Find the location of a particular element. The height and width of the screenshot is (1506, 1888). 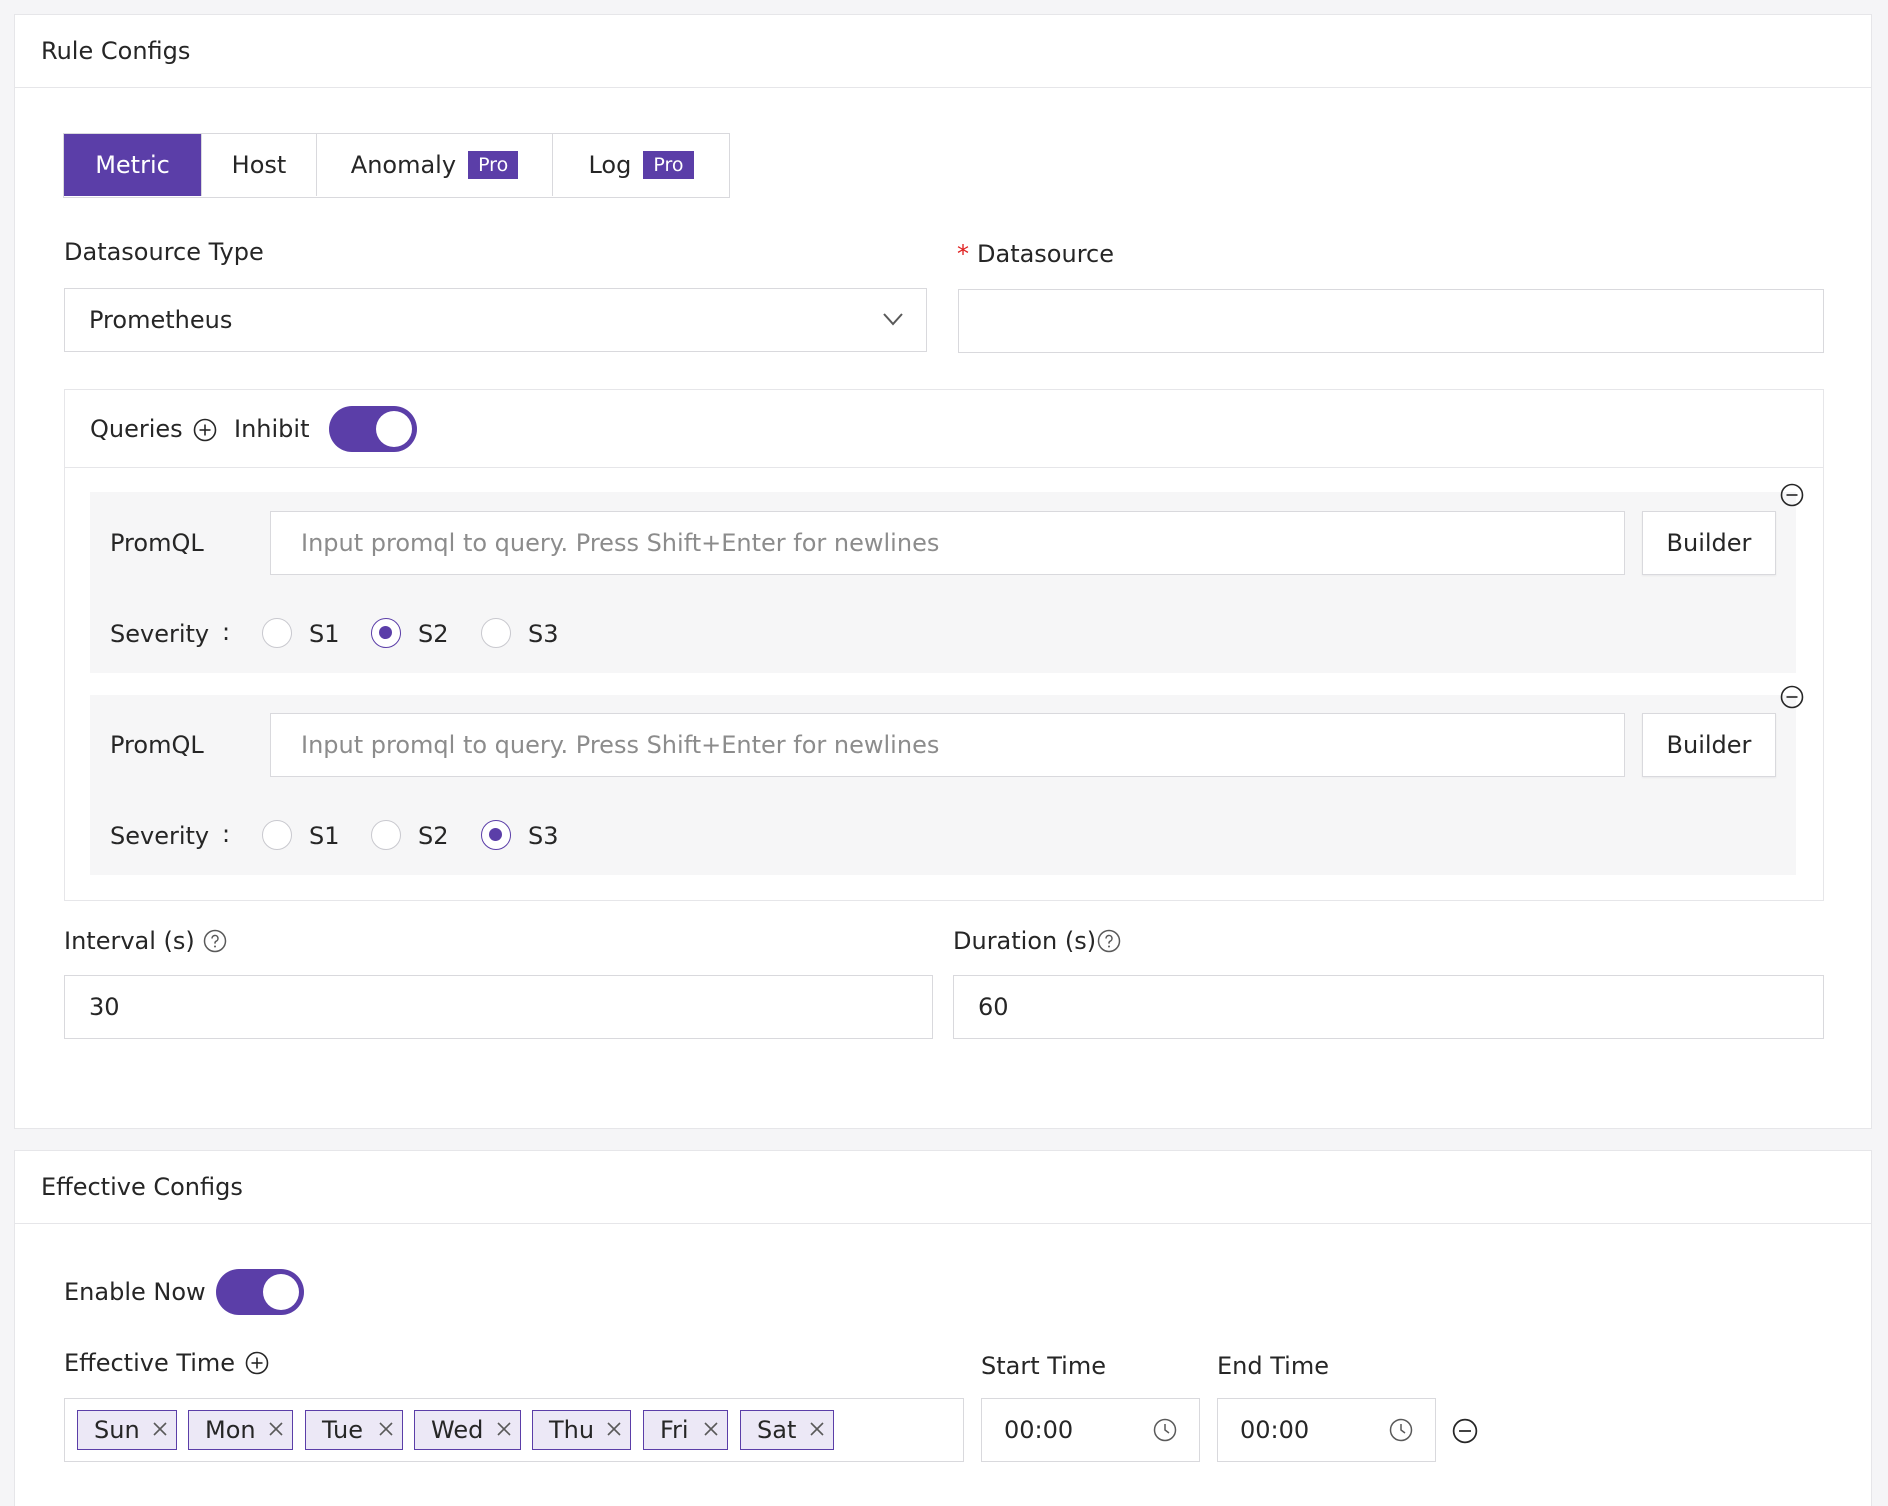

datasource-type-label: Datasource Type is located at coordinates (164, 252).